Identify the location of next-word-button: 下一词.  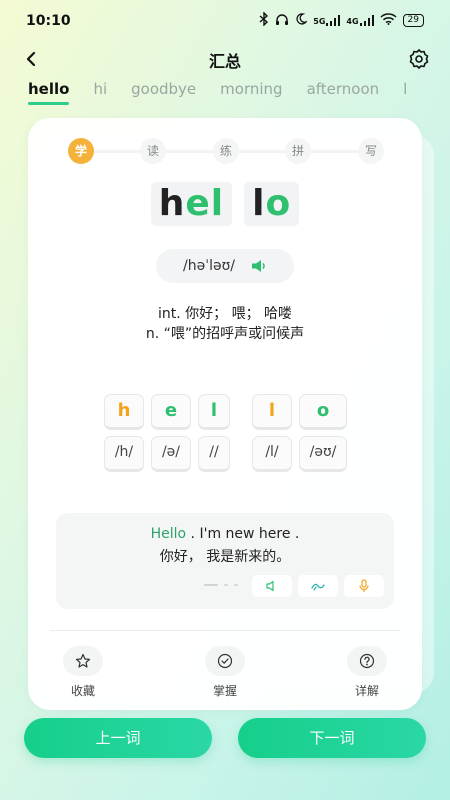
(332, 738).